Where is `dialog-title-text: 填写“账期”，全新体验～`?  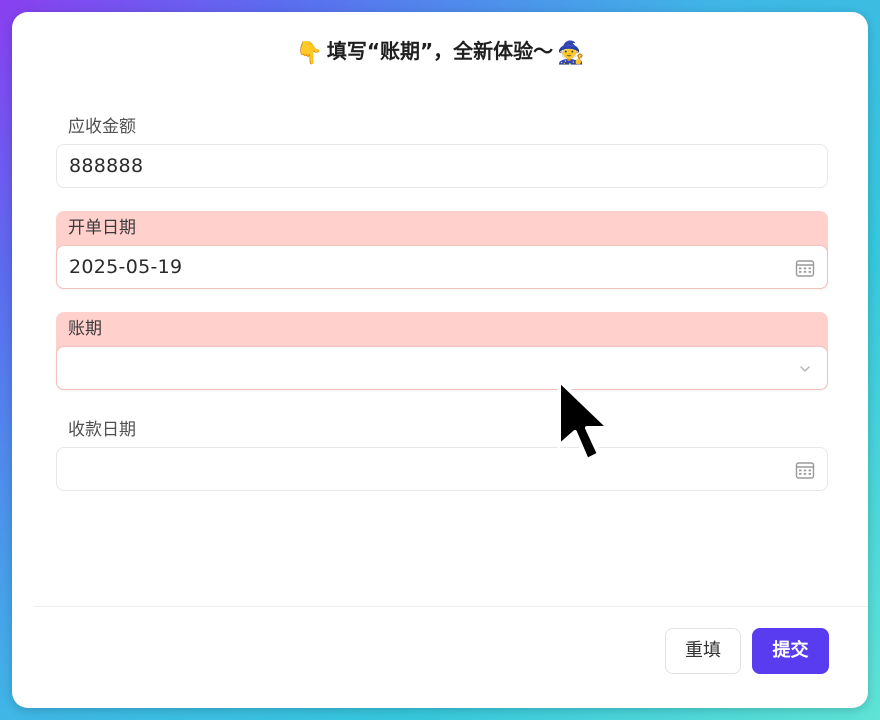 dialog-title-text: 填写“账期”，全新体验～ is located at coordinates (440, 51).